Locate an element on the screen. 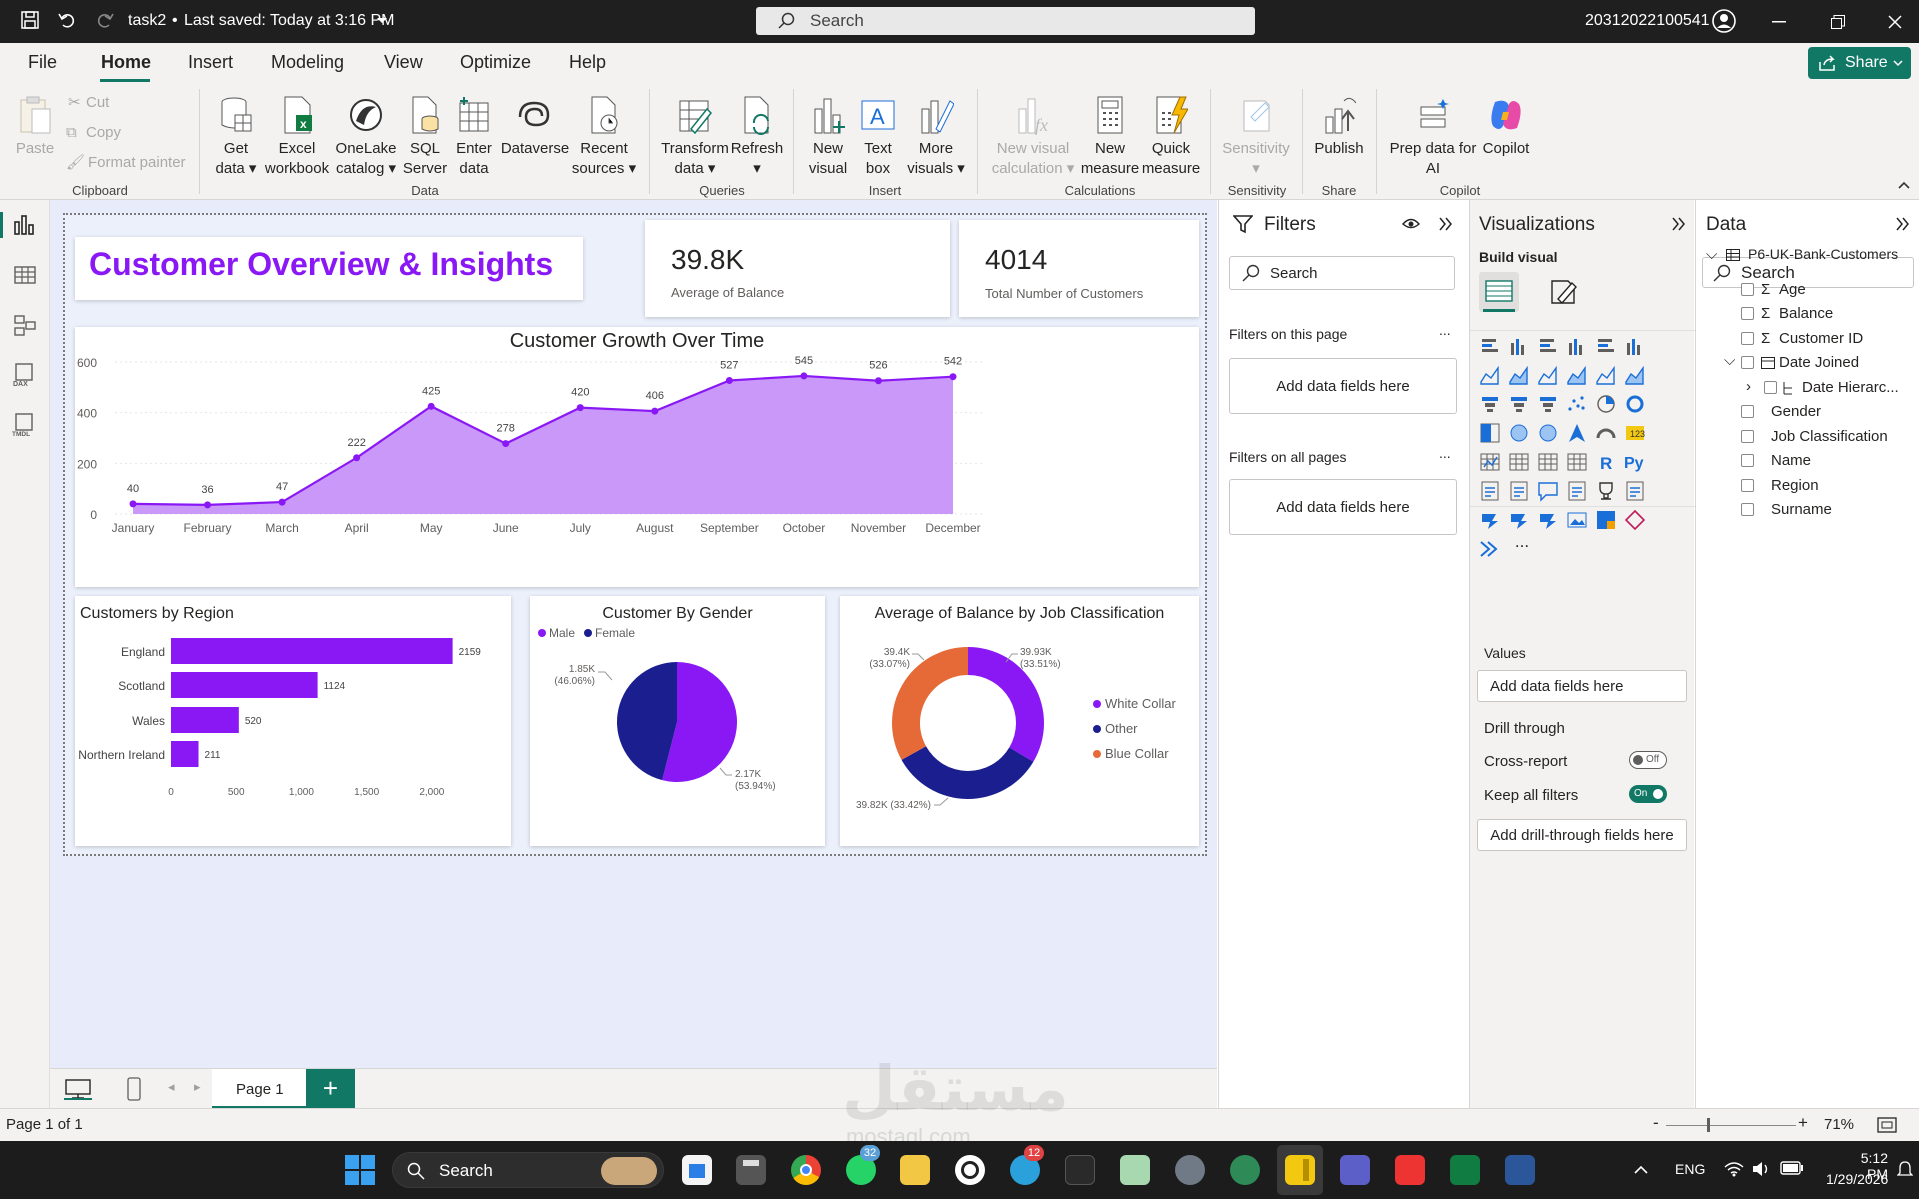  sql-server-button: SQL Server is located at coordinates (425, 136).